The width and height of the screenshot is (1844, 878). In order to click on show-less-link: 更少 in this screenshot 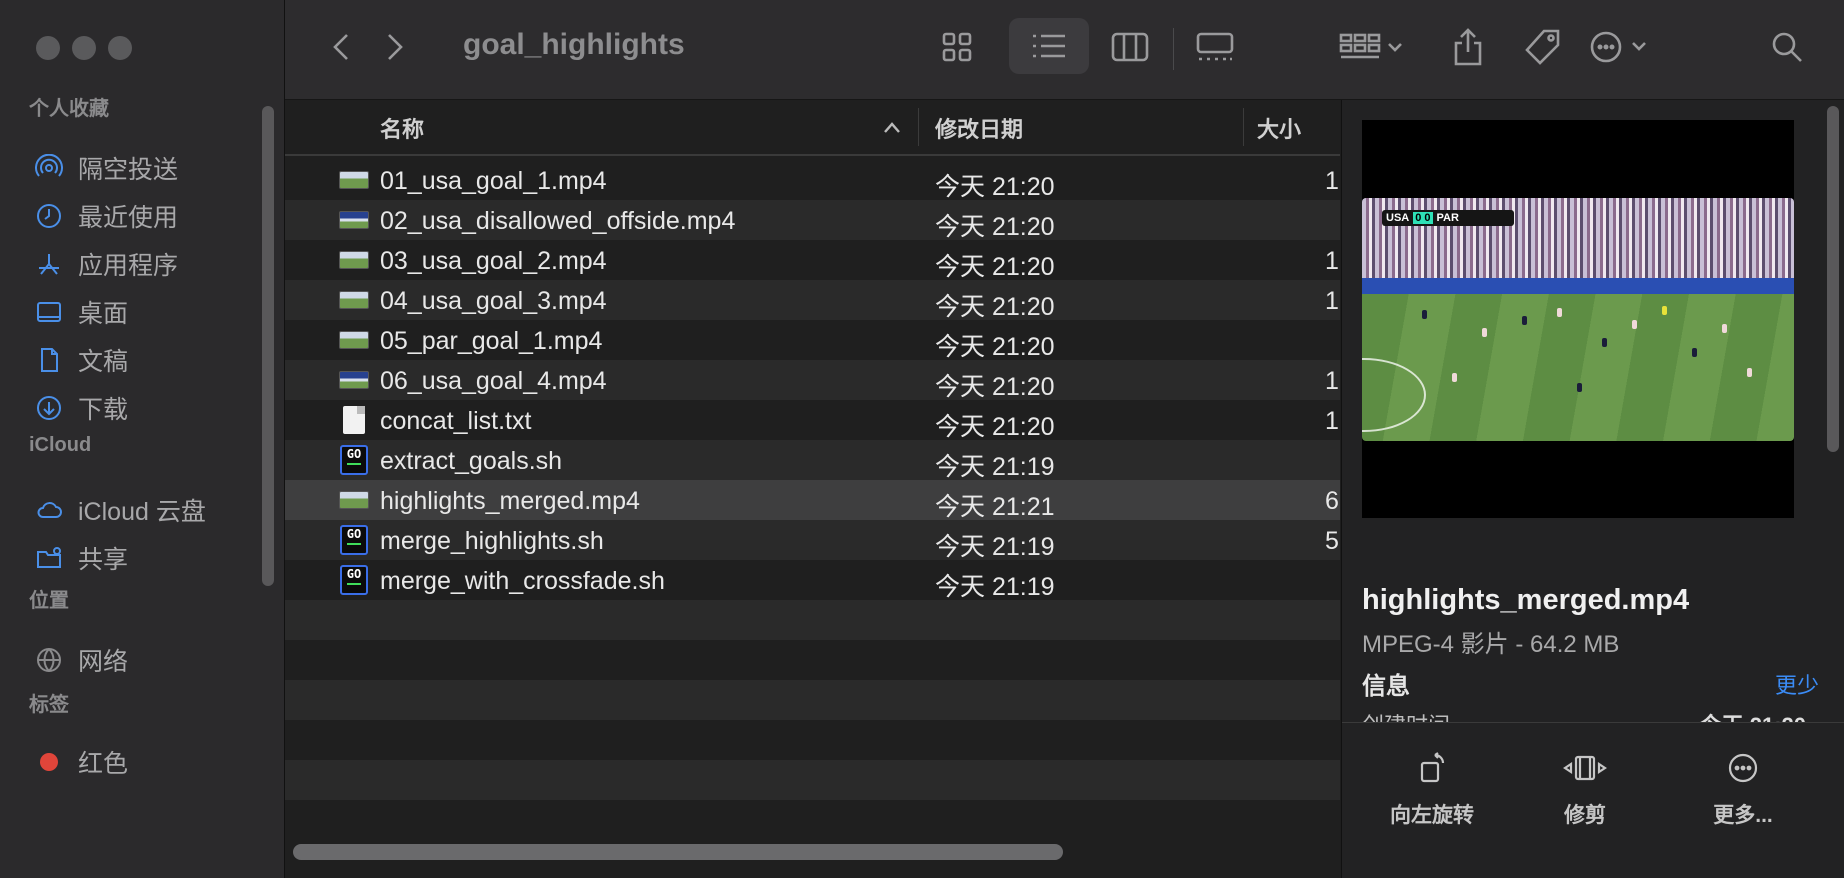, I will do `click(1797, 684)`.